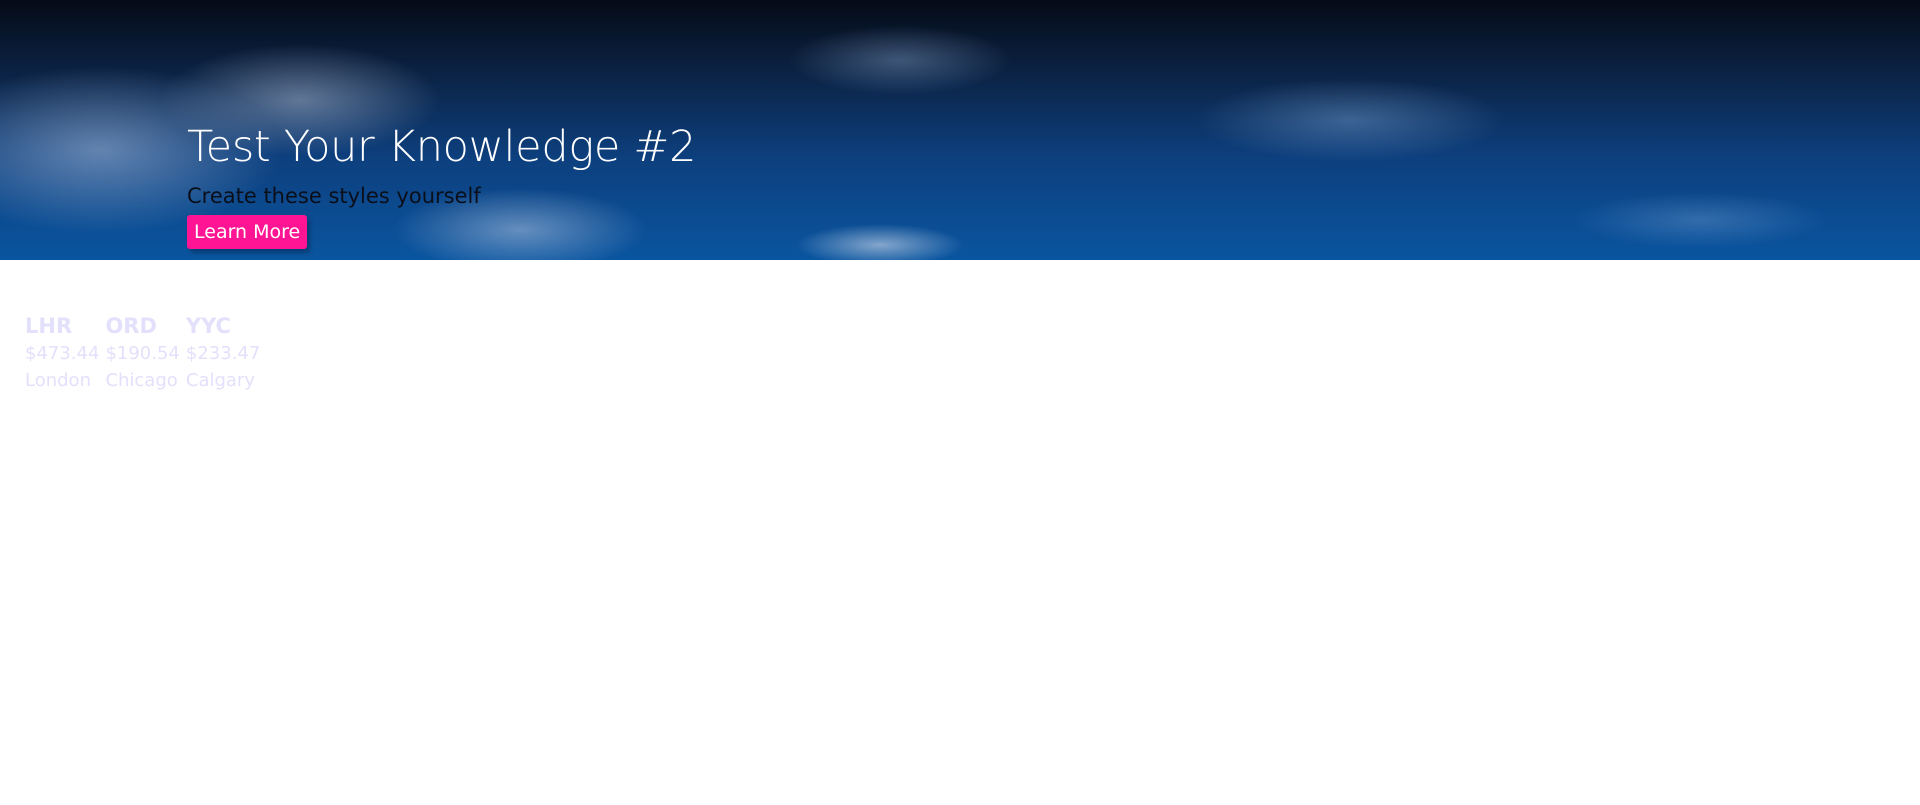  I want to click on airport-city: Chicago, so click(141, 380).